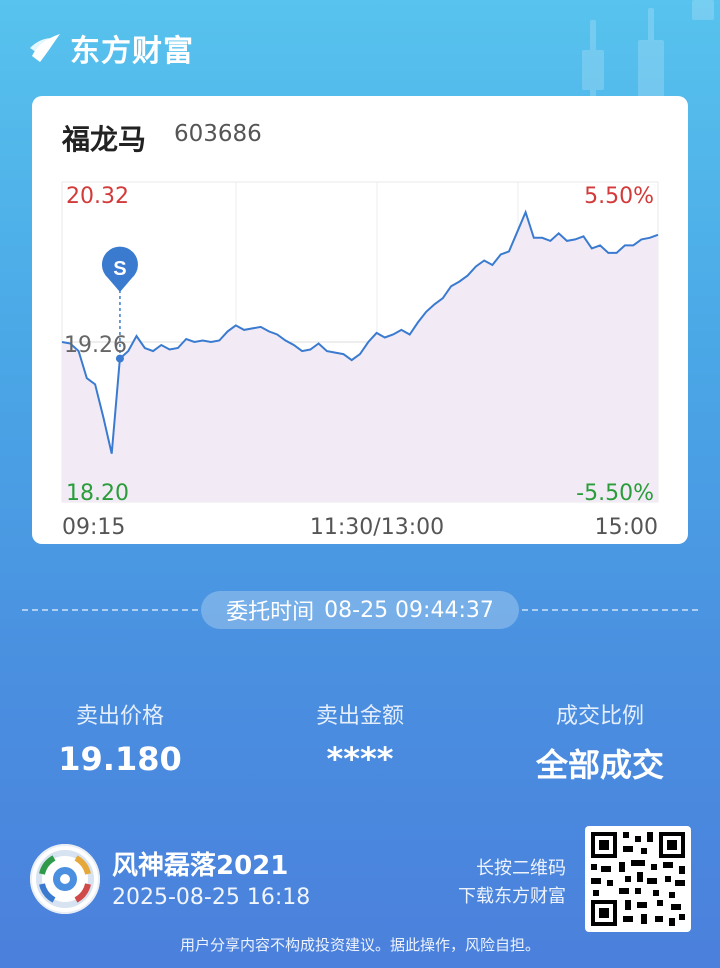  I want to click on eastmoney-logo-icon, so click(45, 48).